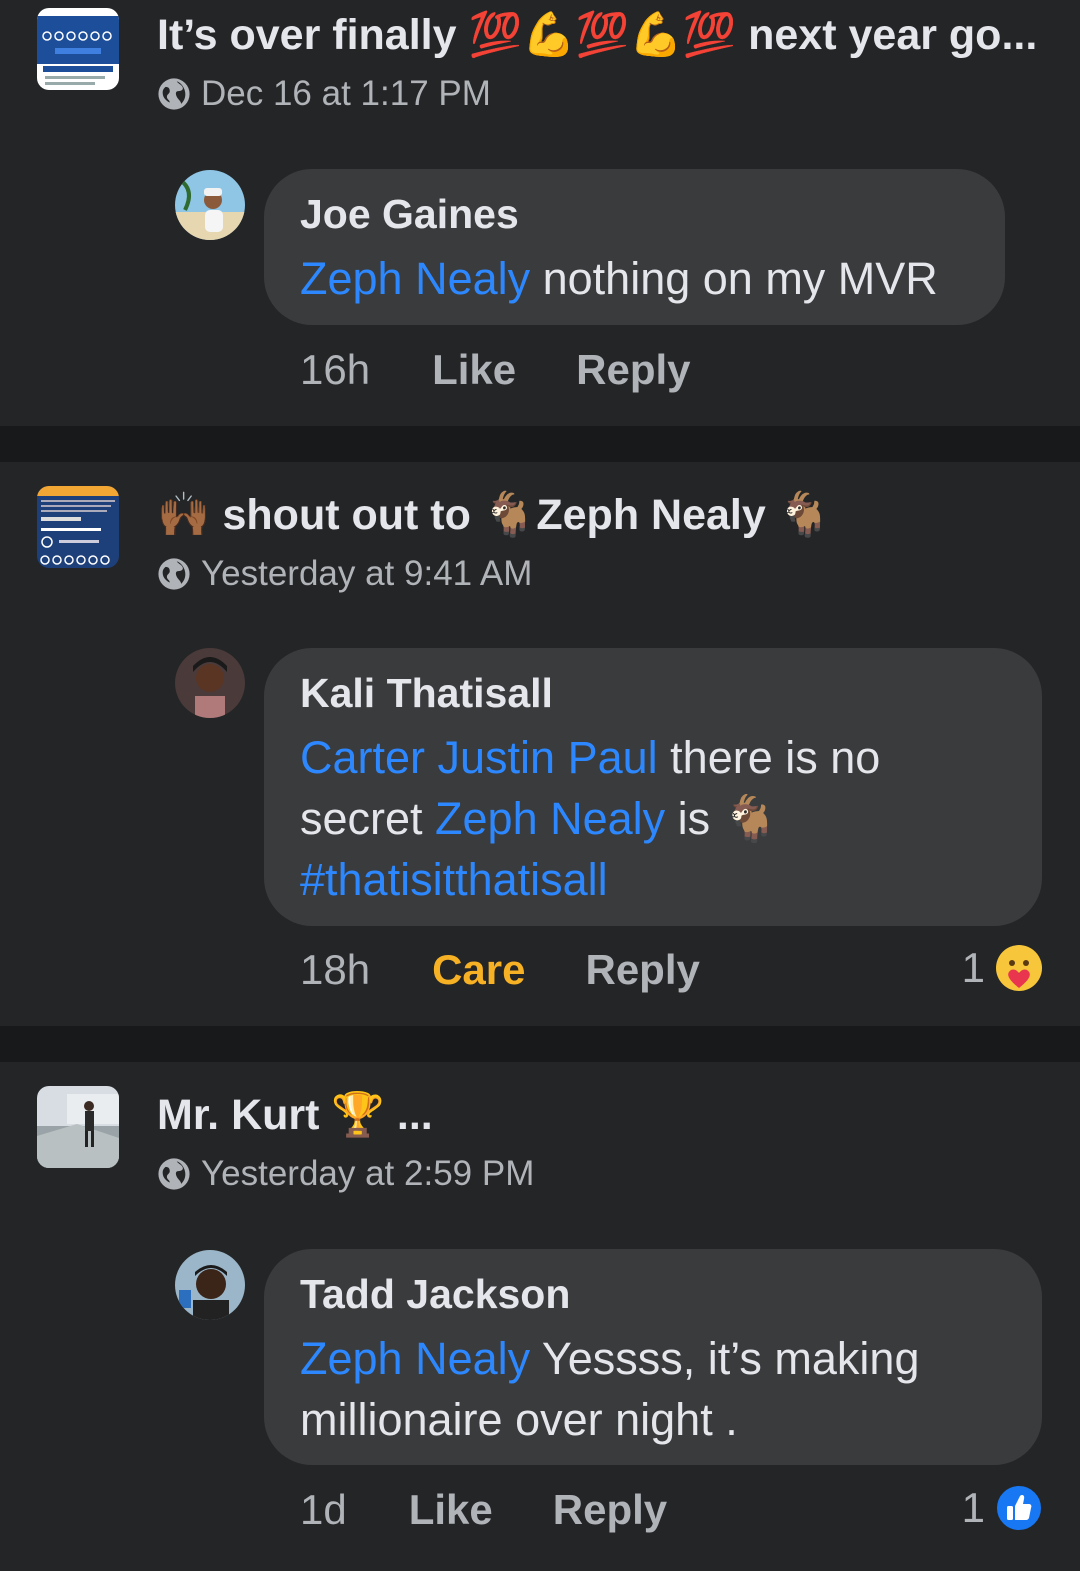  Describe the element at coordinates (651, 515) in the screenshot. I see `post-title-name: Zeph Nealy` at that location.